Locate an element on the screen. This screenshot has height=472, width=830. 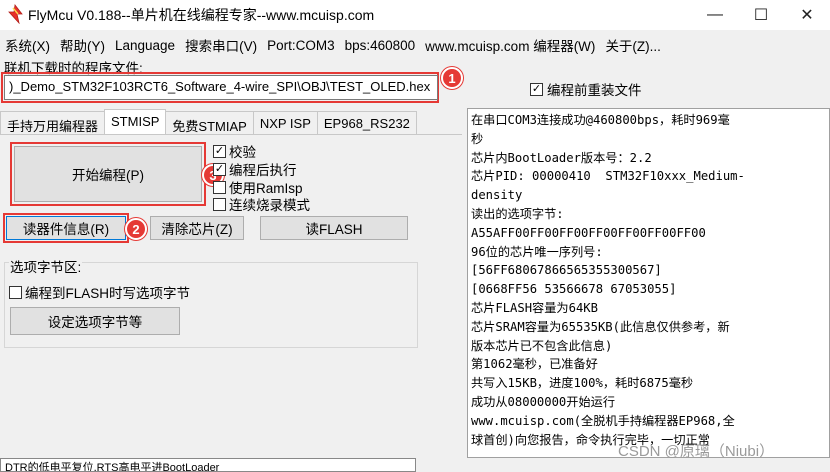
log-line: 芯片SRAM容量为65535KB(此信息仅供参考，新 is located at coordinates (600, 326).